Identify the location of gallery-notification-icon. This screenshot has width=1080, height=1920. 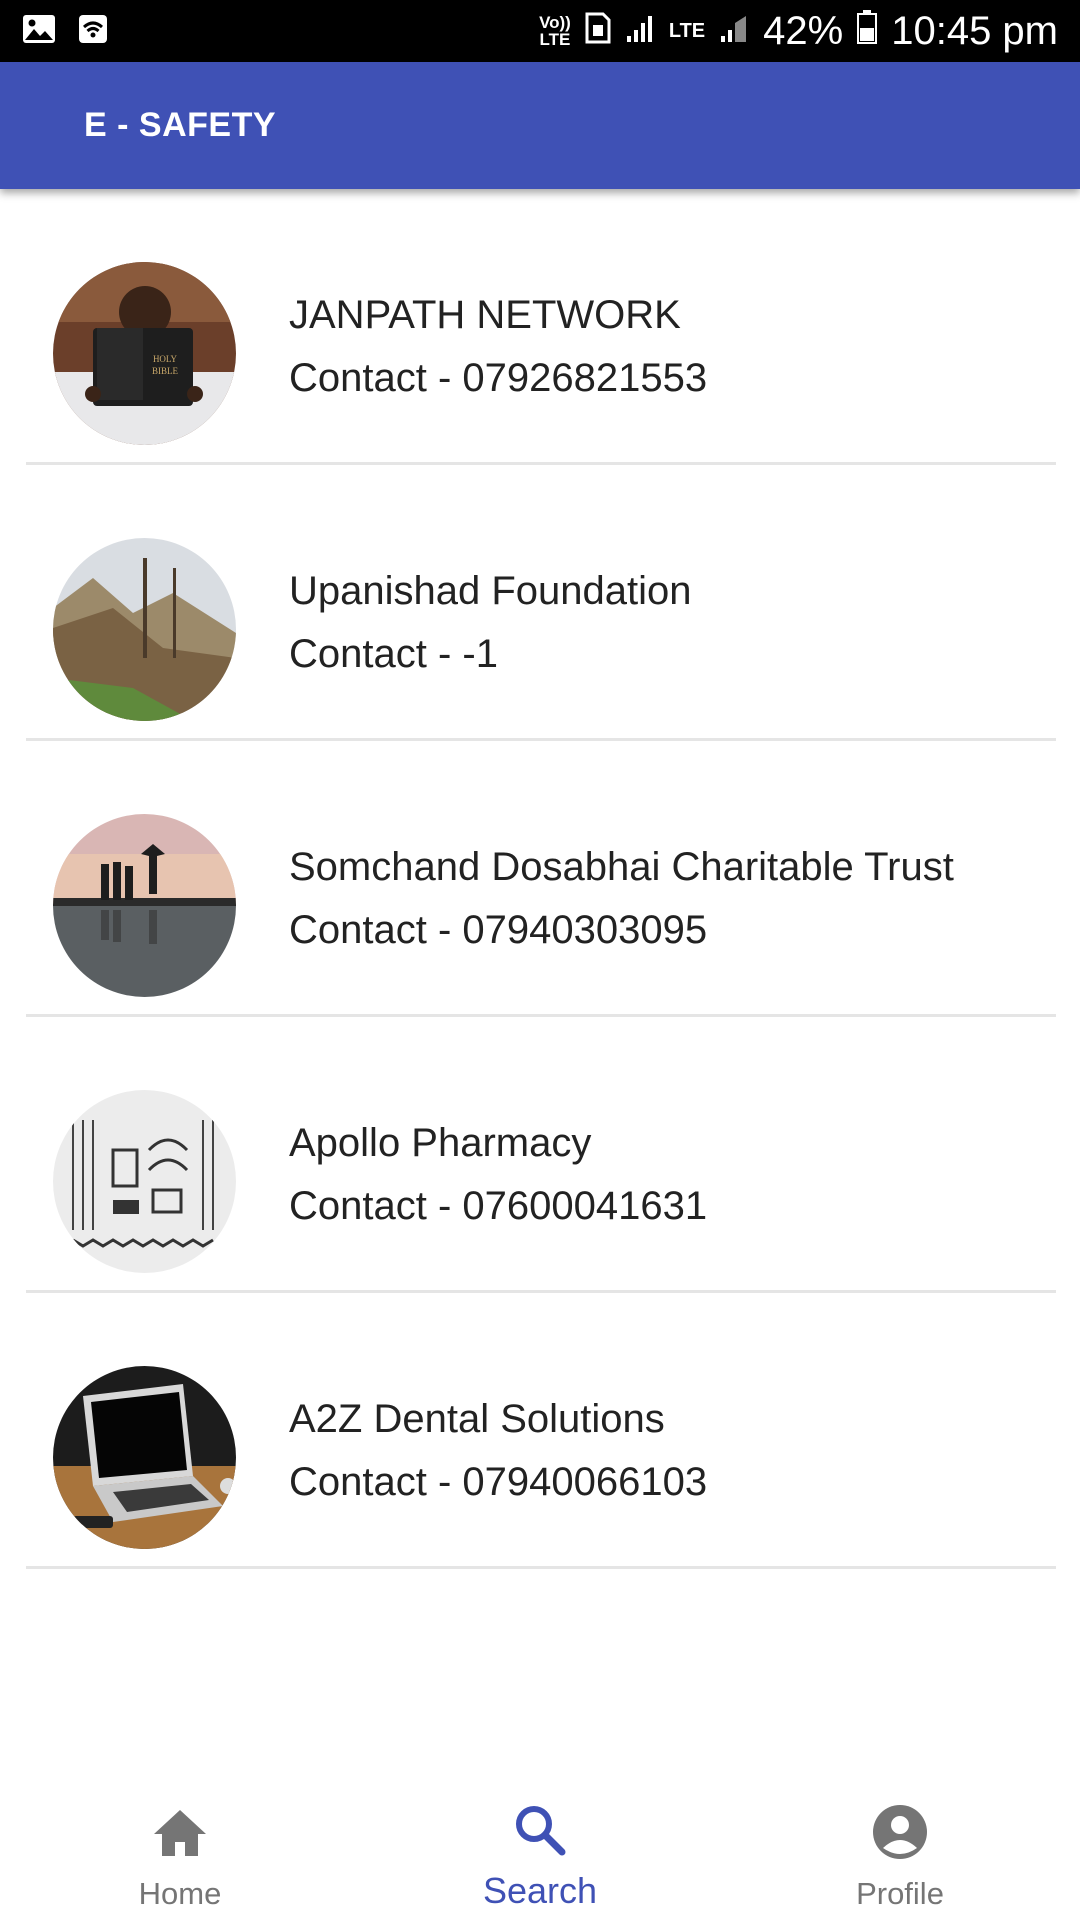
(39, 31).